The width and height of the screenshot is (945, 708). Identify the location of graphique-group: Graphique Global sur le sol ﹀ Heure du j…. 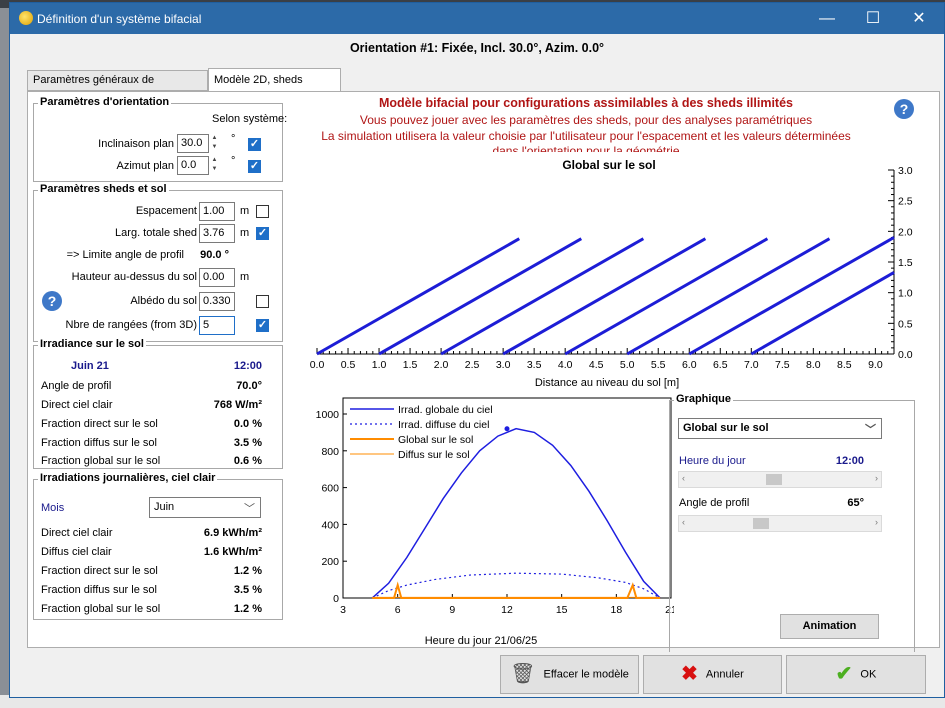
(792, 522).